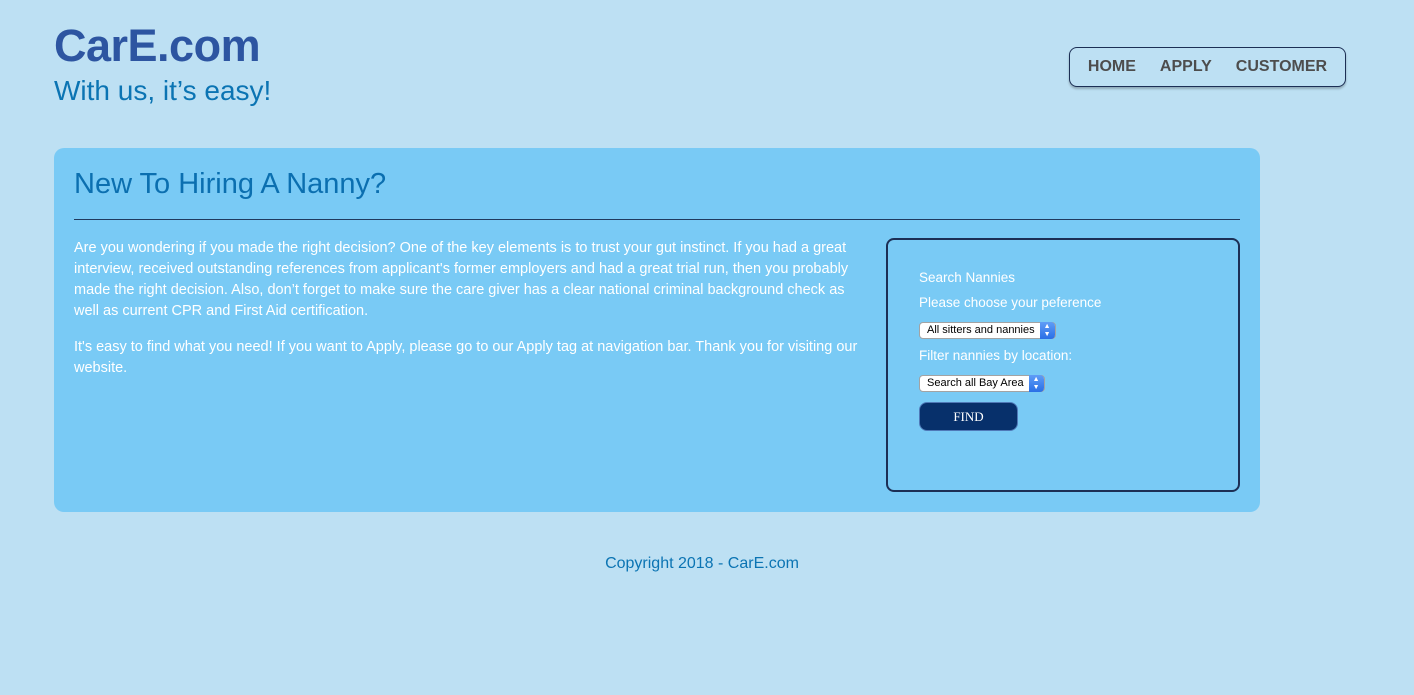 The width and height of the screenshot is (1414, 695). Describe the element at coordinates (1112, 67) in the screenshot. I see `nav-home-link: HOME` at that location.